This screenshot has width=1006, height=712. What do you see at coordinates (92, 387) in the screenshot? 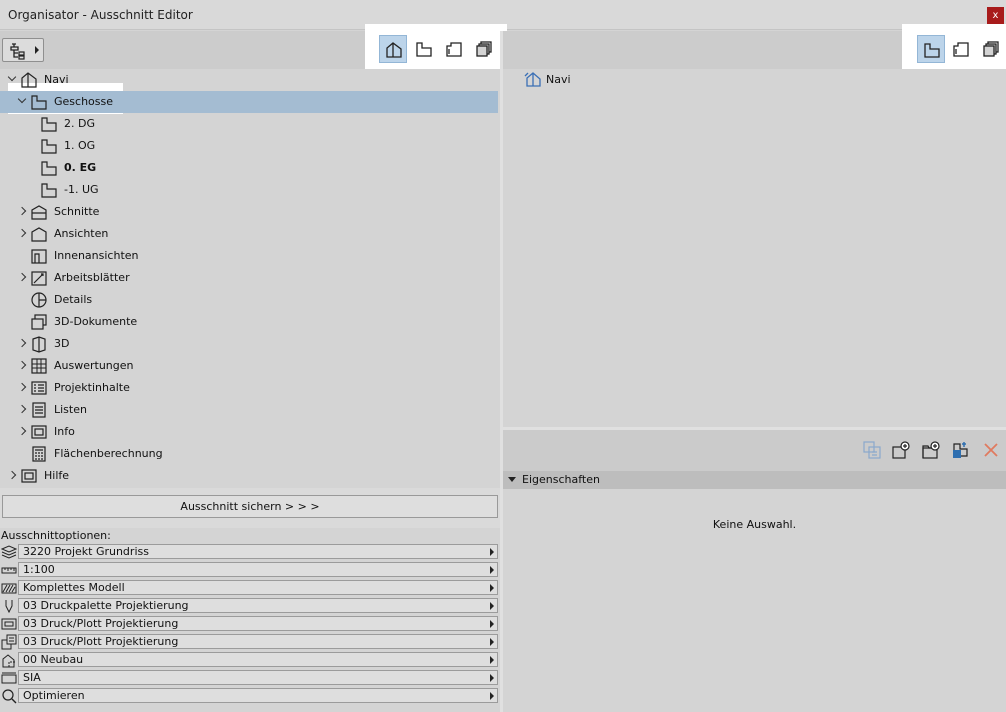
I see `tree-item-label: Projektinhalte` at bounding box center [92, 387].